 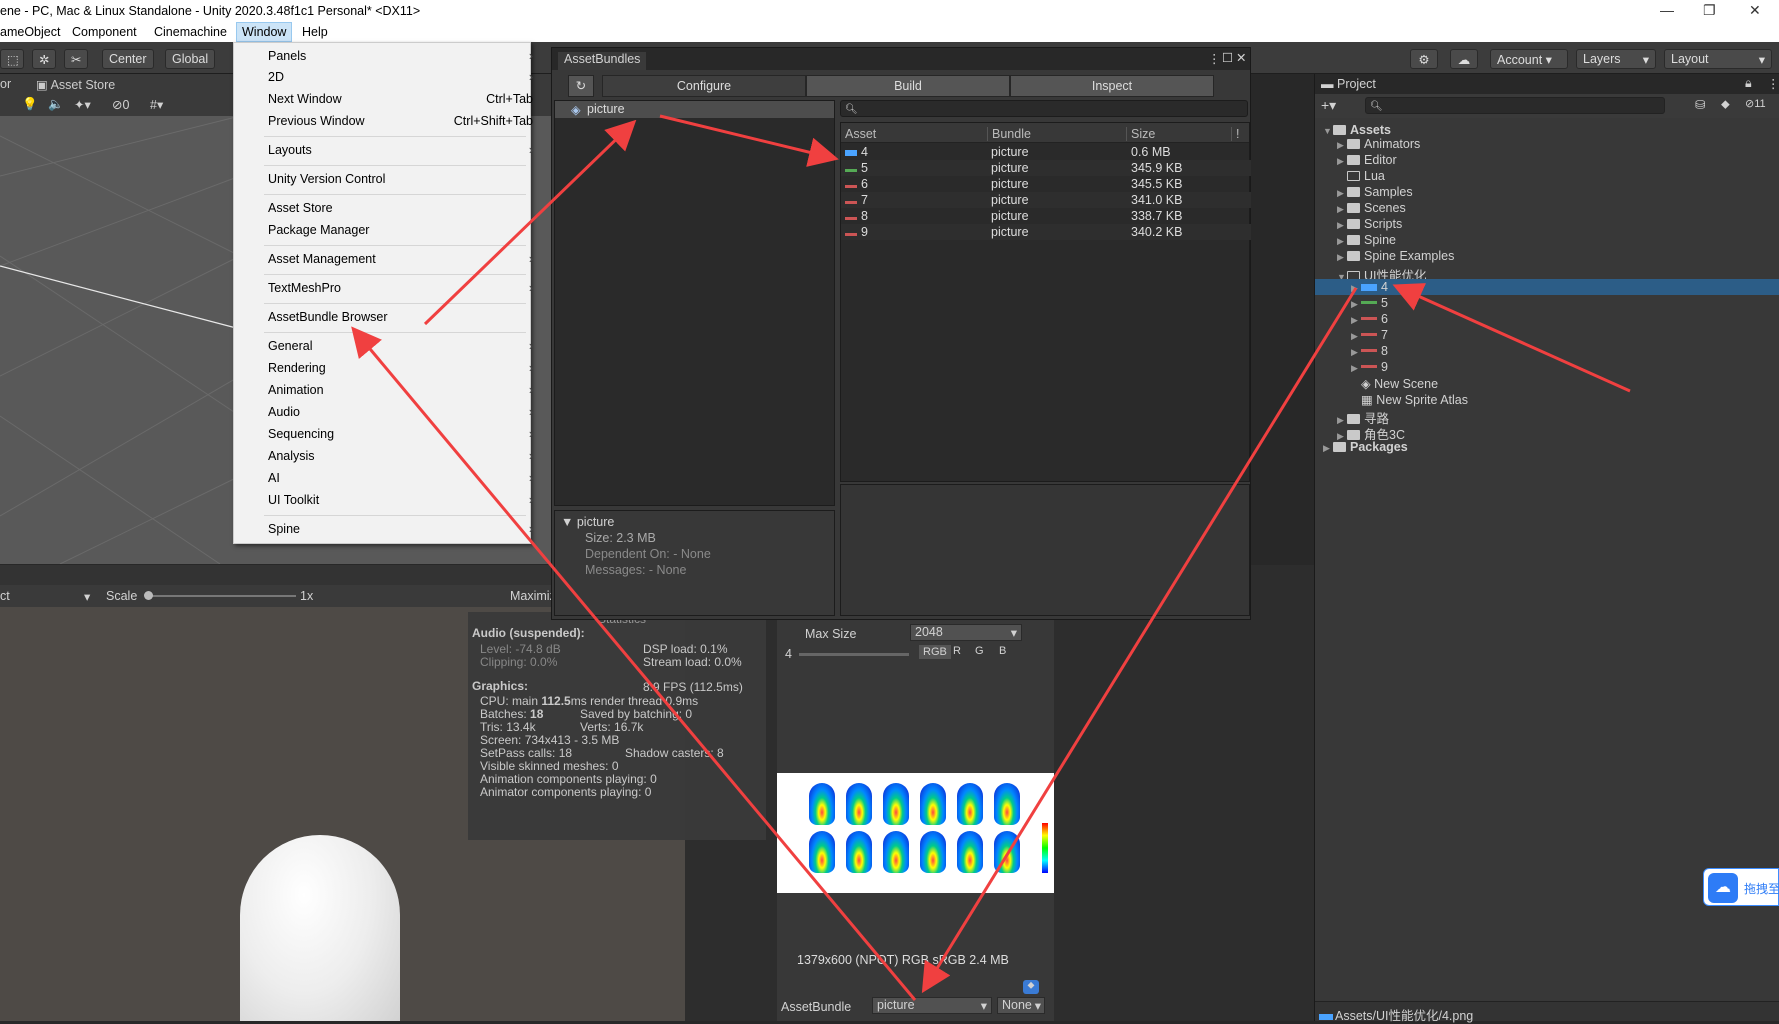 What do you see at coordinates (1395, 256) in the screenshot?
I see `tree-spine-examples: ▶ Spine Examples` at bounding box center [1395, 256].